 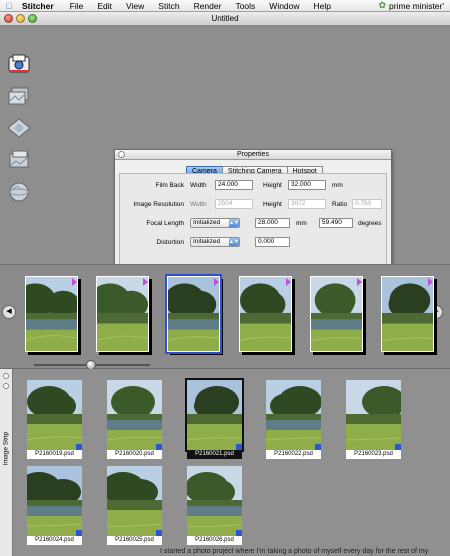 What do you see at coordinates (234, 185) in the screenshot?
I see `film-back-width-field: 24.000` at bounding box center [234, 185].